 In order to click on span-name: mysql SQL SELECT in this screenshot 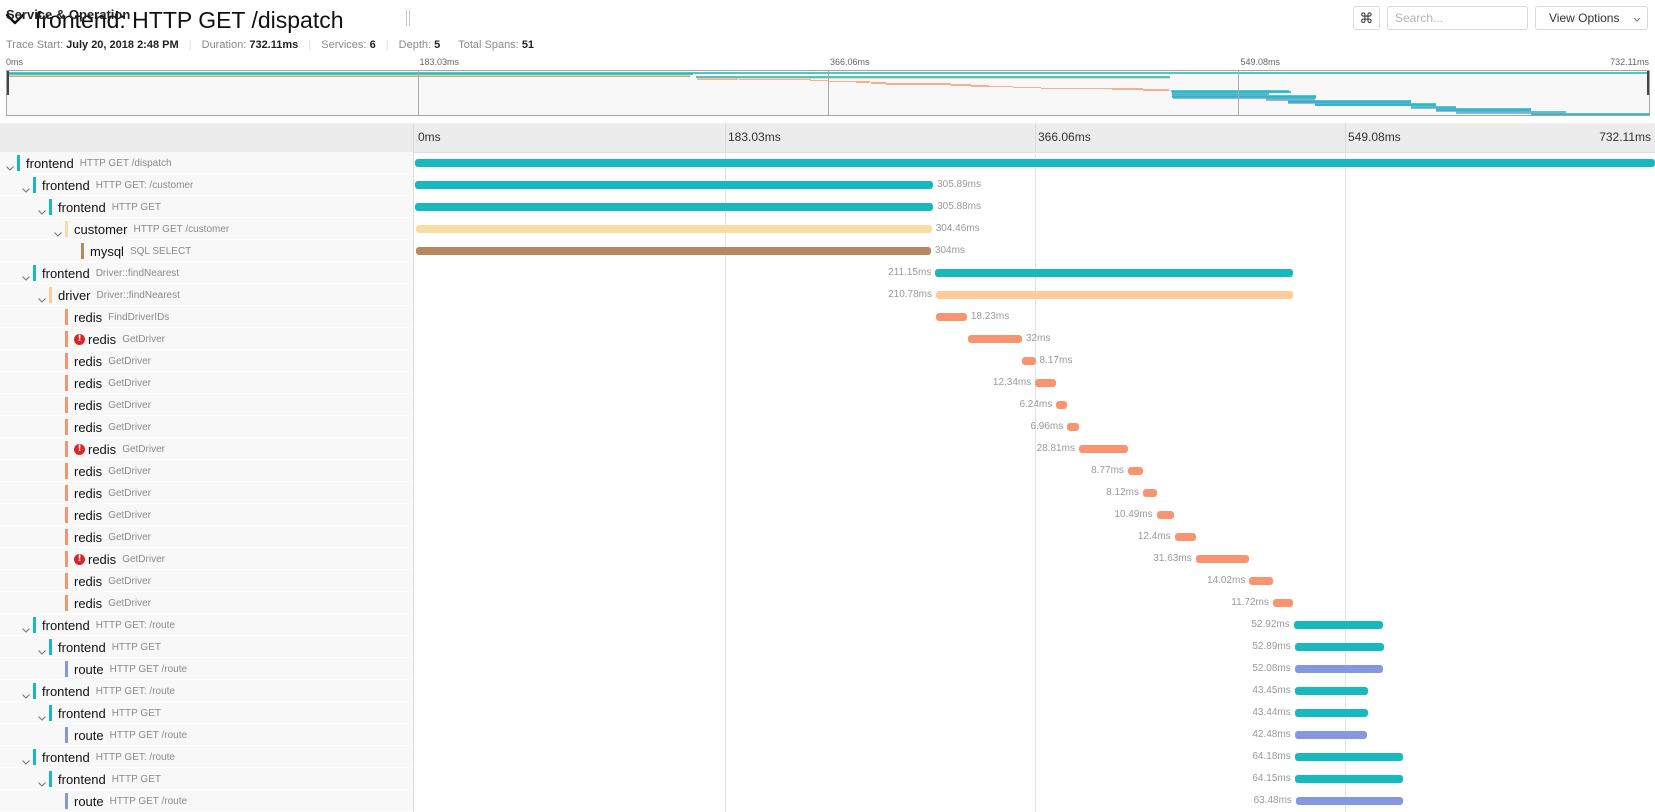, I will do `click(140, 251)`.